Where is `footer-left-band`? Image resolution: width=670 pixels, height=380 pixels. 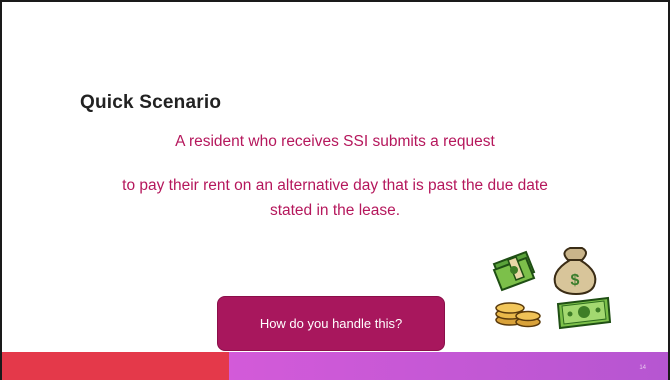
footer-left-band is located at coordinates (115, 366).